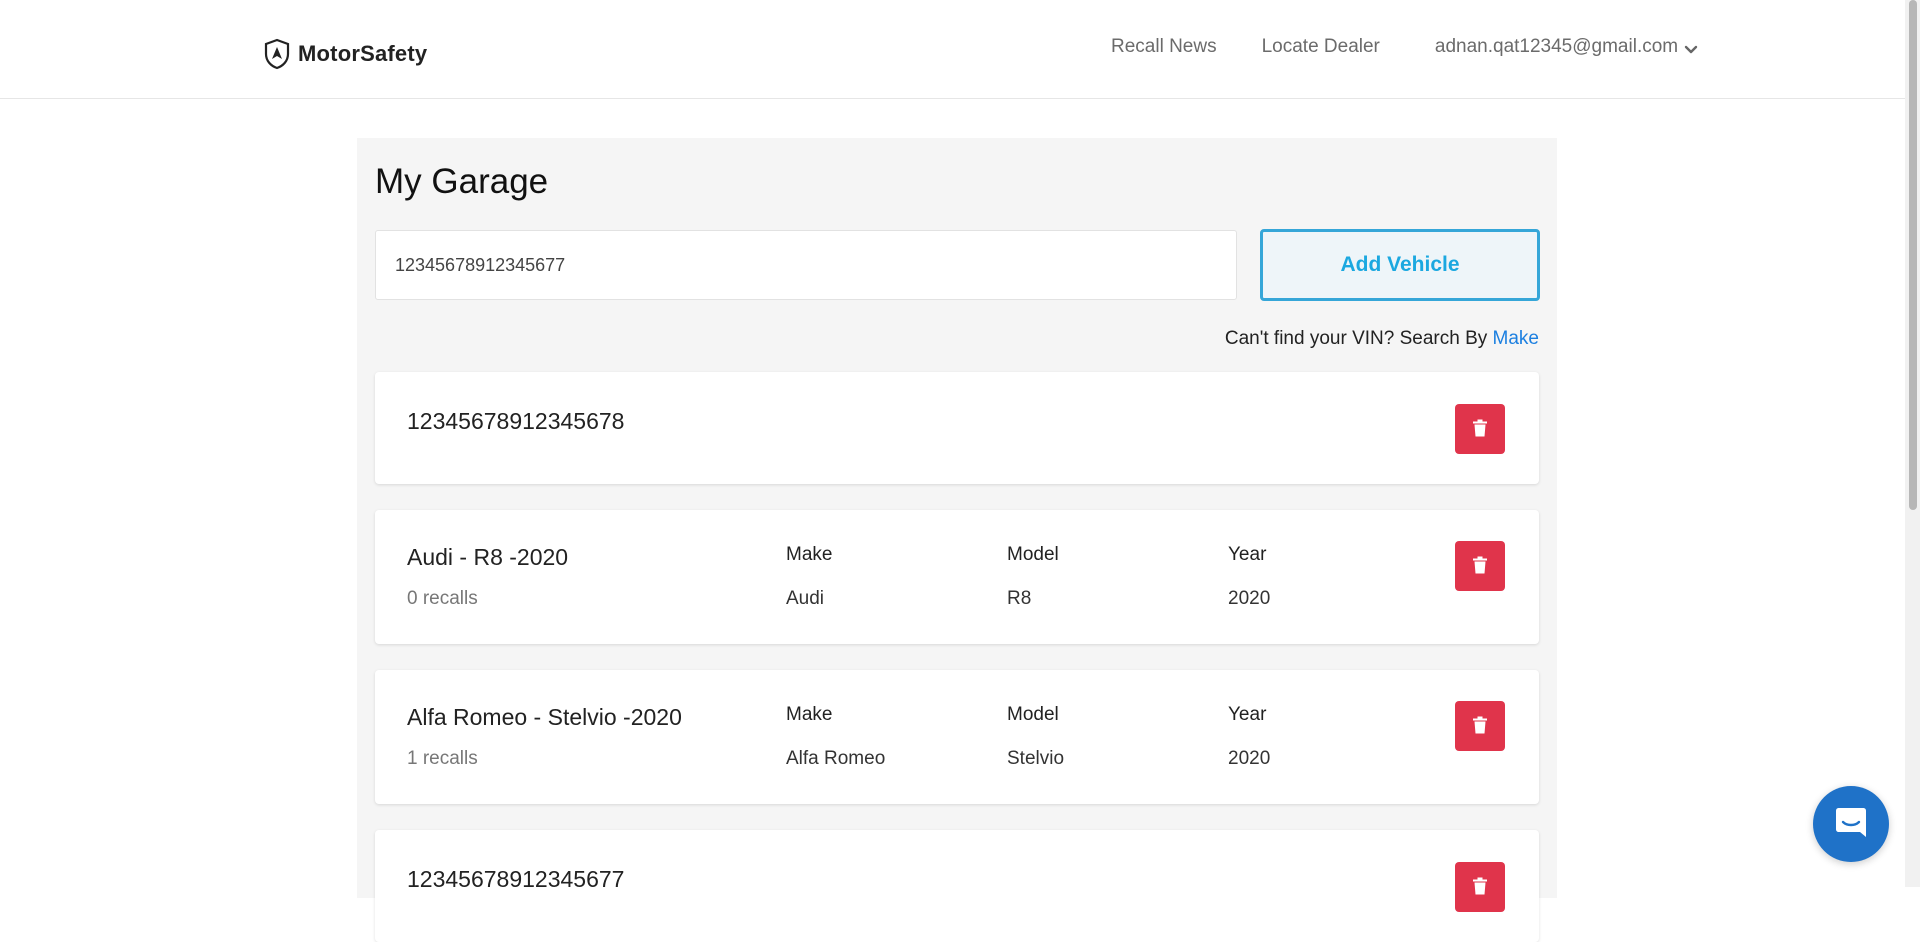 The width and height of the screenshot is (1920, 942). What do you see at coordinates (957, 886) in the screenshot?
I see `vehicle-card: 12345678912345677` at bounding box center [957, 886].